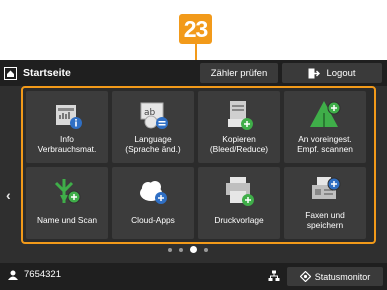 The image size is (387, 290). Describe the element at coordinates (240, 115) in the screenshot. I see `copy-icon` at that location.